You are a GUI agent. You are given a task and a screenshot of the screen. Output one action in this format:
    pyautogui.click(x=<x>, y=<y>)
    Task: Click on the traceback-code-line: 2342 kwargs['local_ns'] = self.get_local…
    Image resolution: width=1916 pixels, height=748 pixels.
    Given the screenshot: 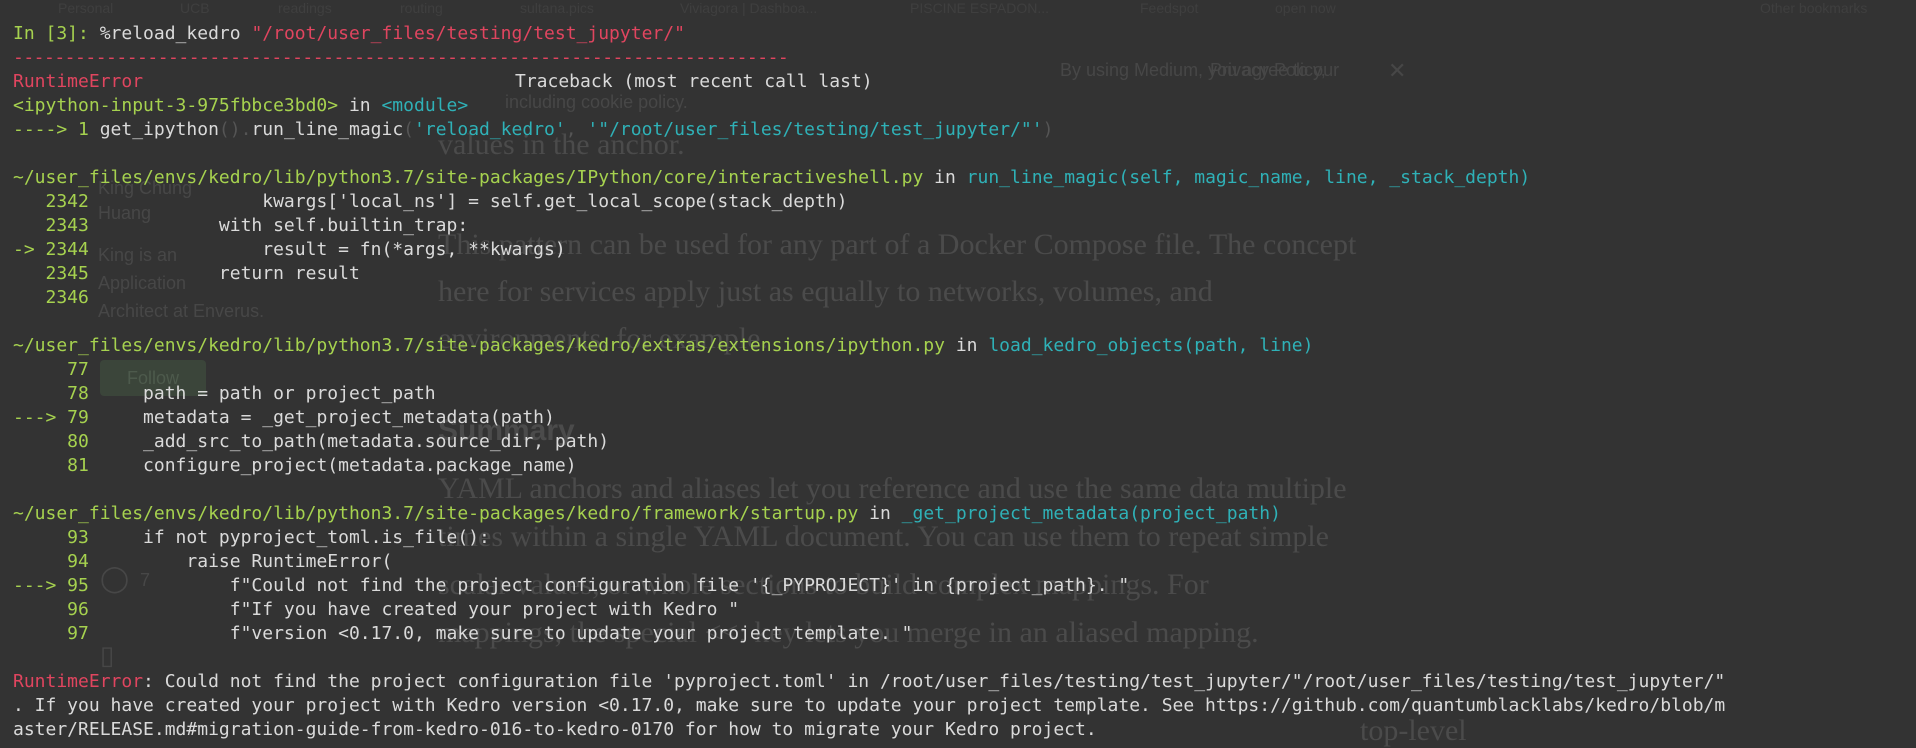 What is the action you would take?
    pyautogui.click(x=430, y=202)
    